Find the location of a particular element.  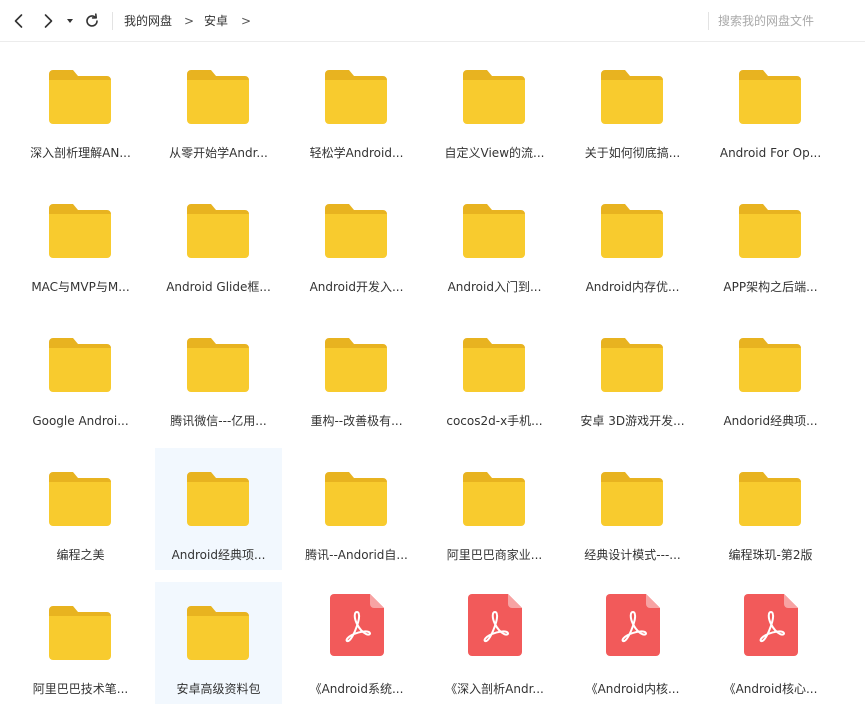

history-dropdown is located at coordinates (70, 21).